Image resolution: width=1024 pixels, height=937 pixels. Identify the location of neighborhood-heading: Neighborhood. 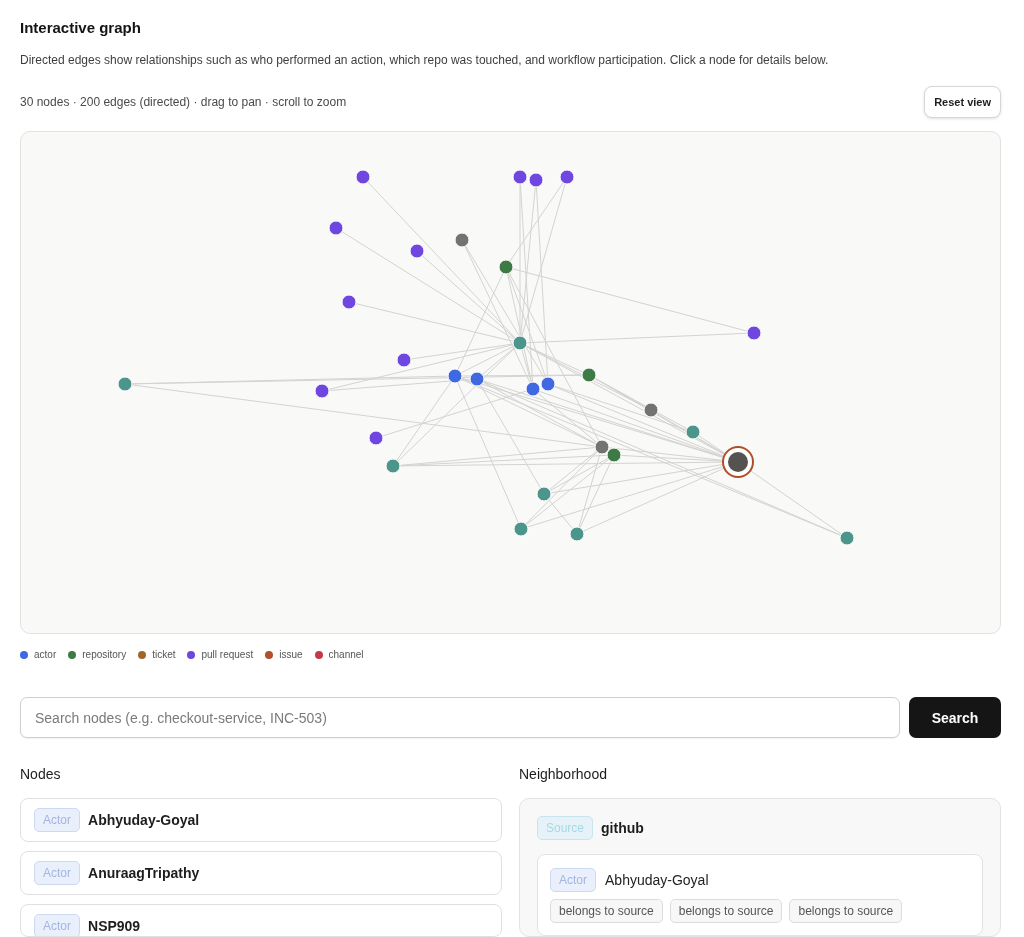
(563, 774).